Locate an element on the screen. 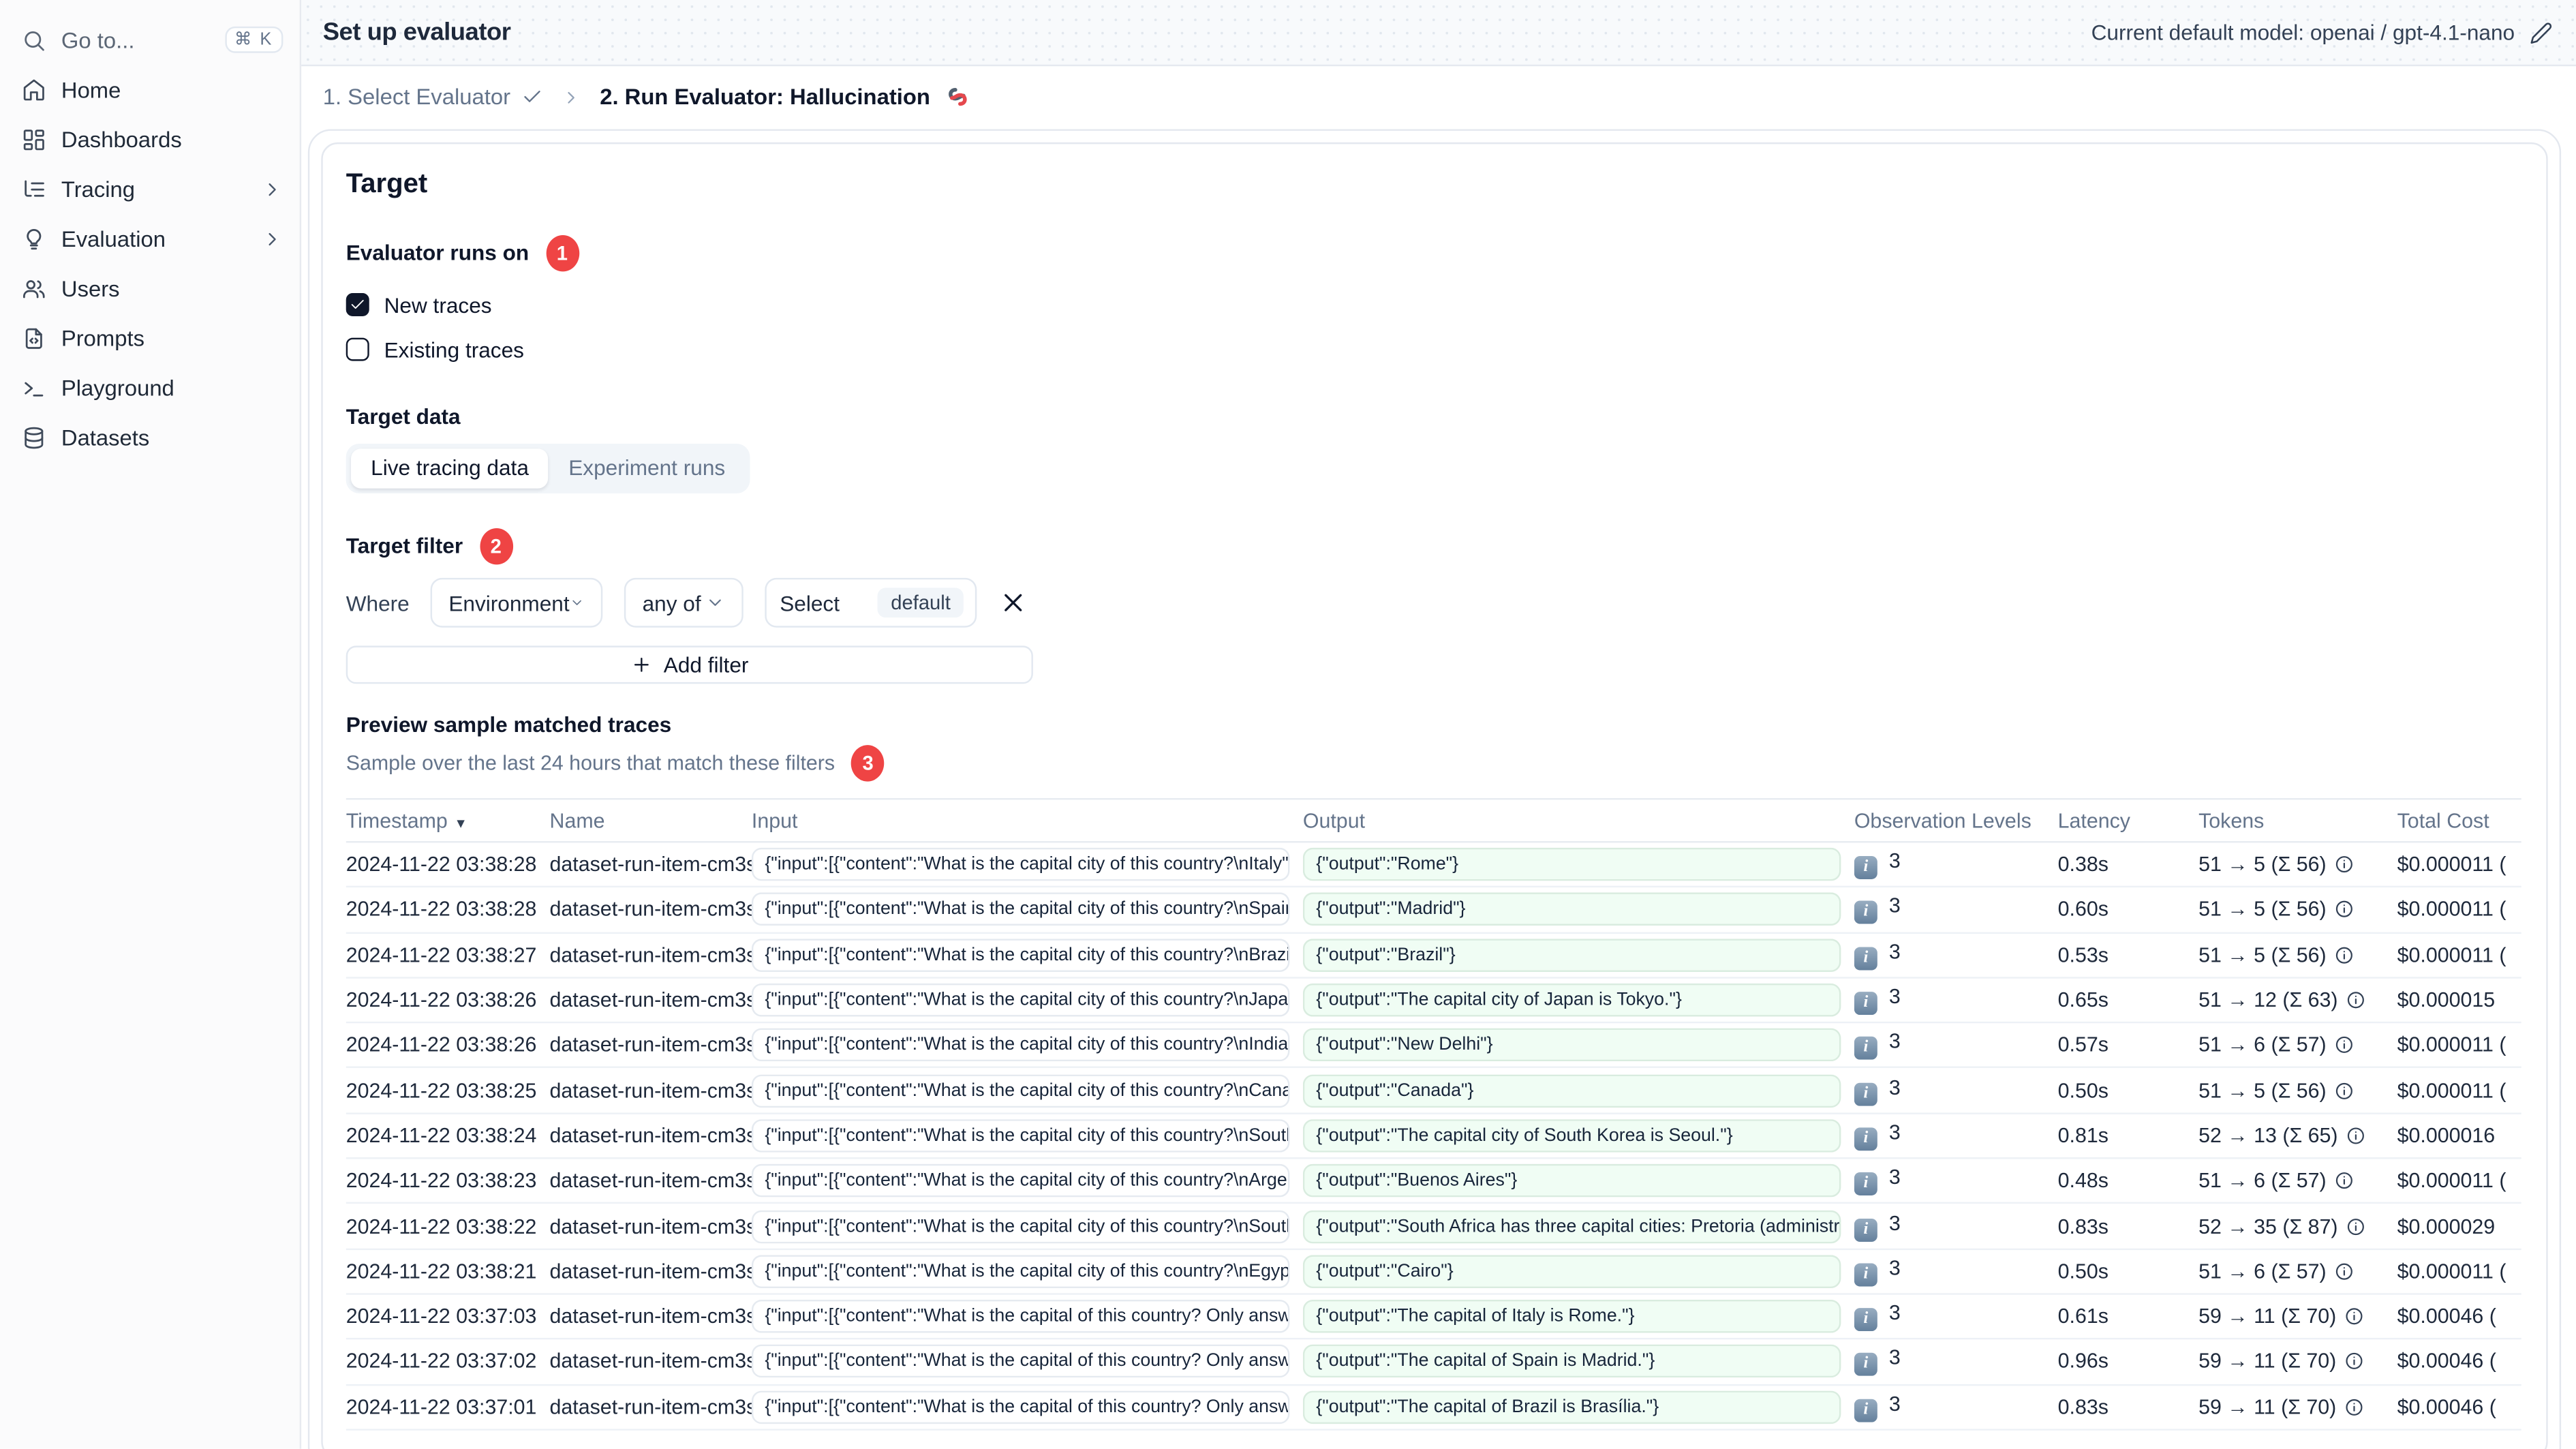 The image size is (2576, 1449). output-preview-pill: {"output":"Brazil"} is located at coordinates (1572, 955).